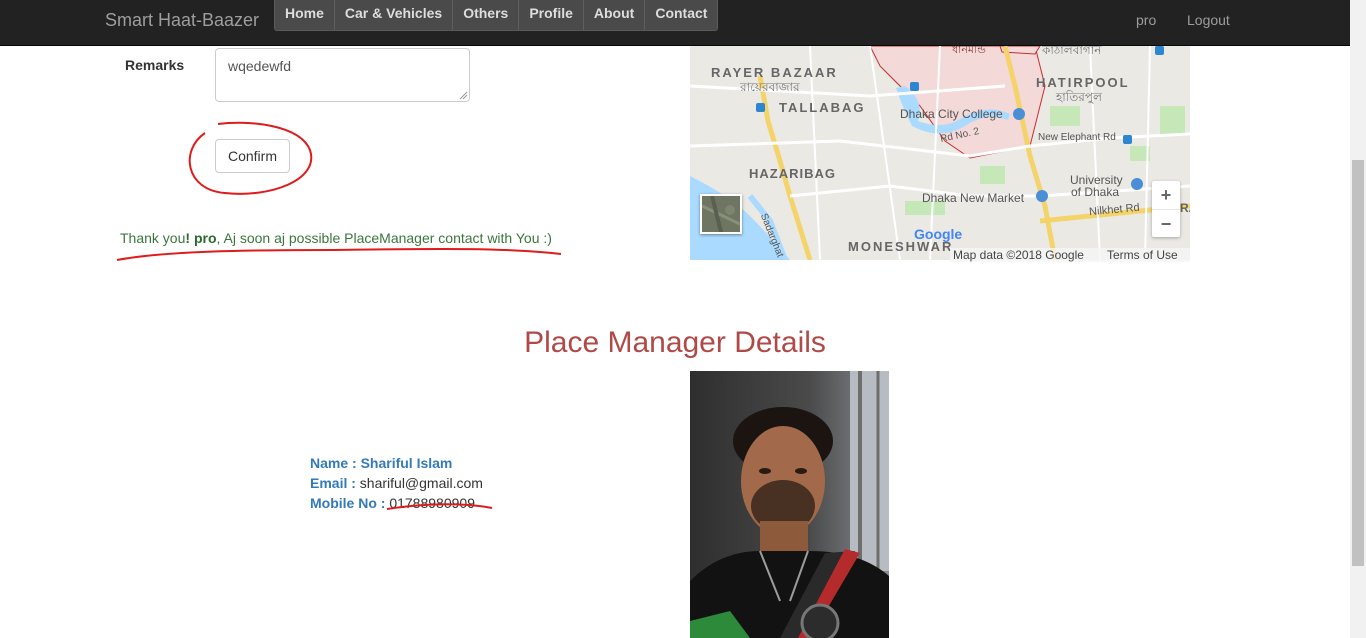 Image resolution: width=1366 pixels, height=638 pixels. I want to click on nav-profile: Profile, so click(551, 15).